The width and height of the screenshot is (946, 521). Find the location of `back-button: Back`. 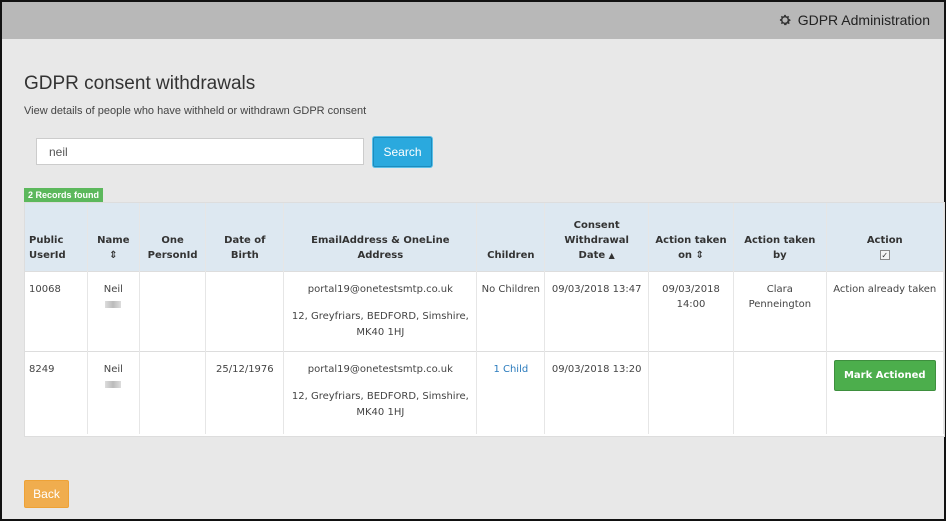

back-button: Back is located at coordinates (46, 494).